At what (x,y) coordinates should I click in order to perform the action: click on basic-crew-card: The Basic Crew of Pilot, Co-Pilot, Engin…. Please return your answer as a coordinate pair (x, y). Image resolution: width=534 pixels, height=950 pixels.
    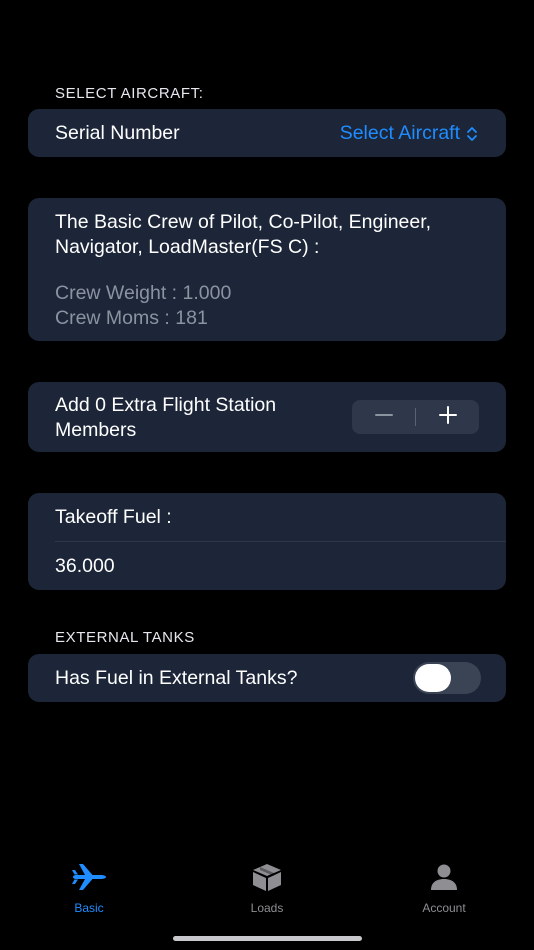
    Looking at the image, I should click on (267, 269).